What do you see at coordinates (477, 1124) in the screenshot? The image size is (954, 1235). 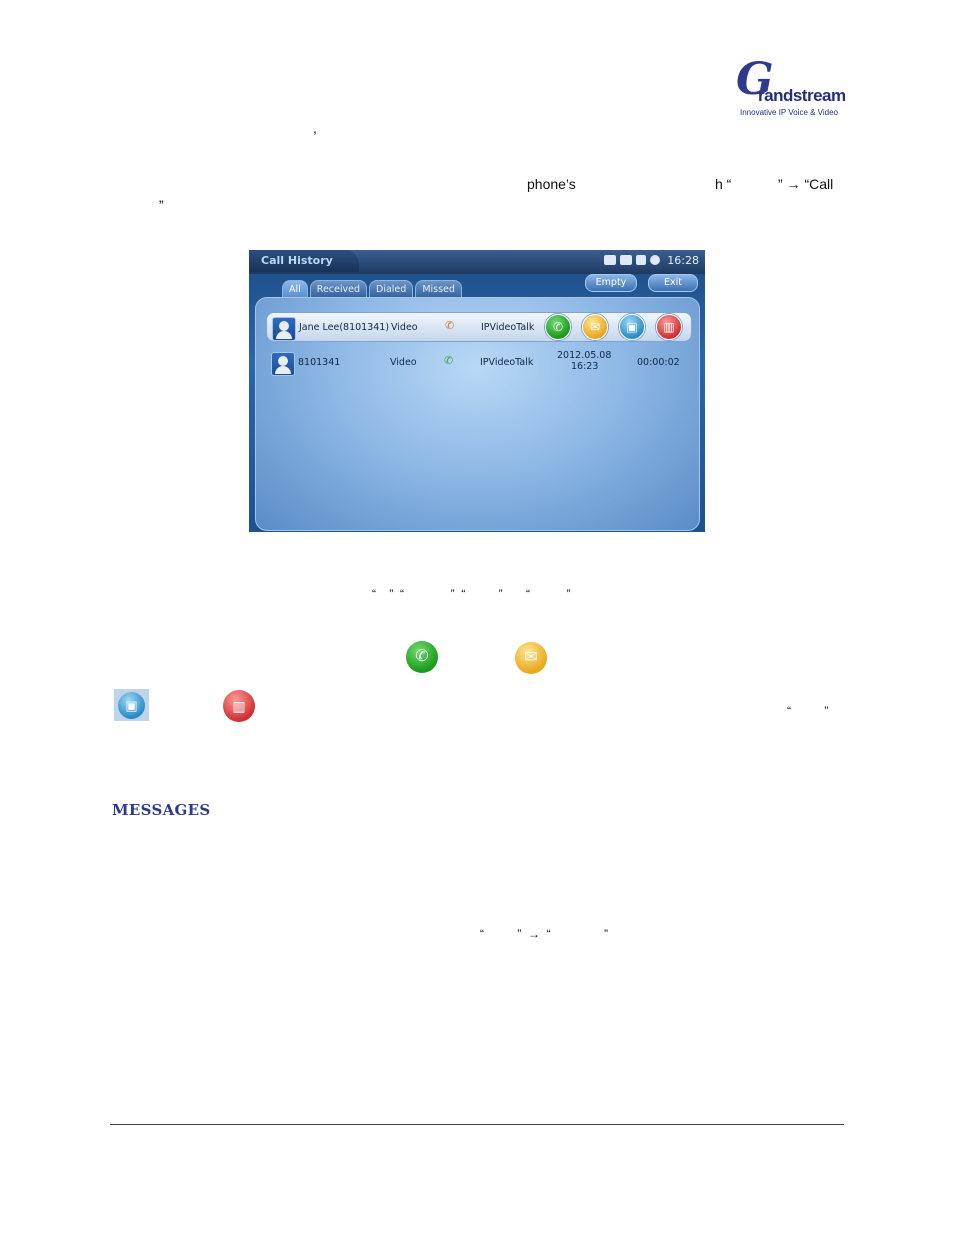 I see `footer-divider` at bounding box center [477, 1124].